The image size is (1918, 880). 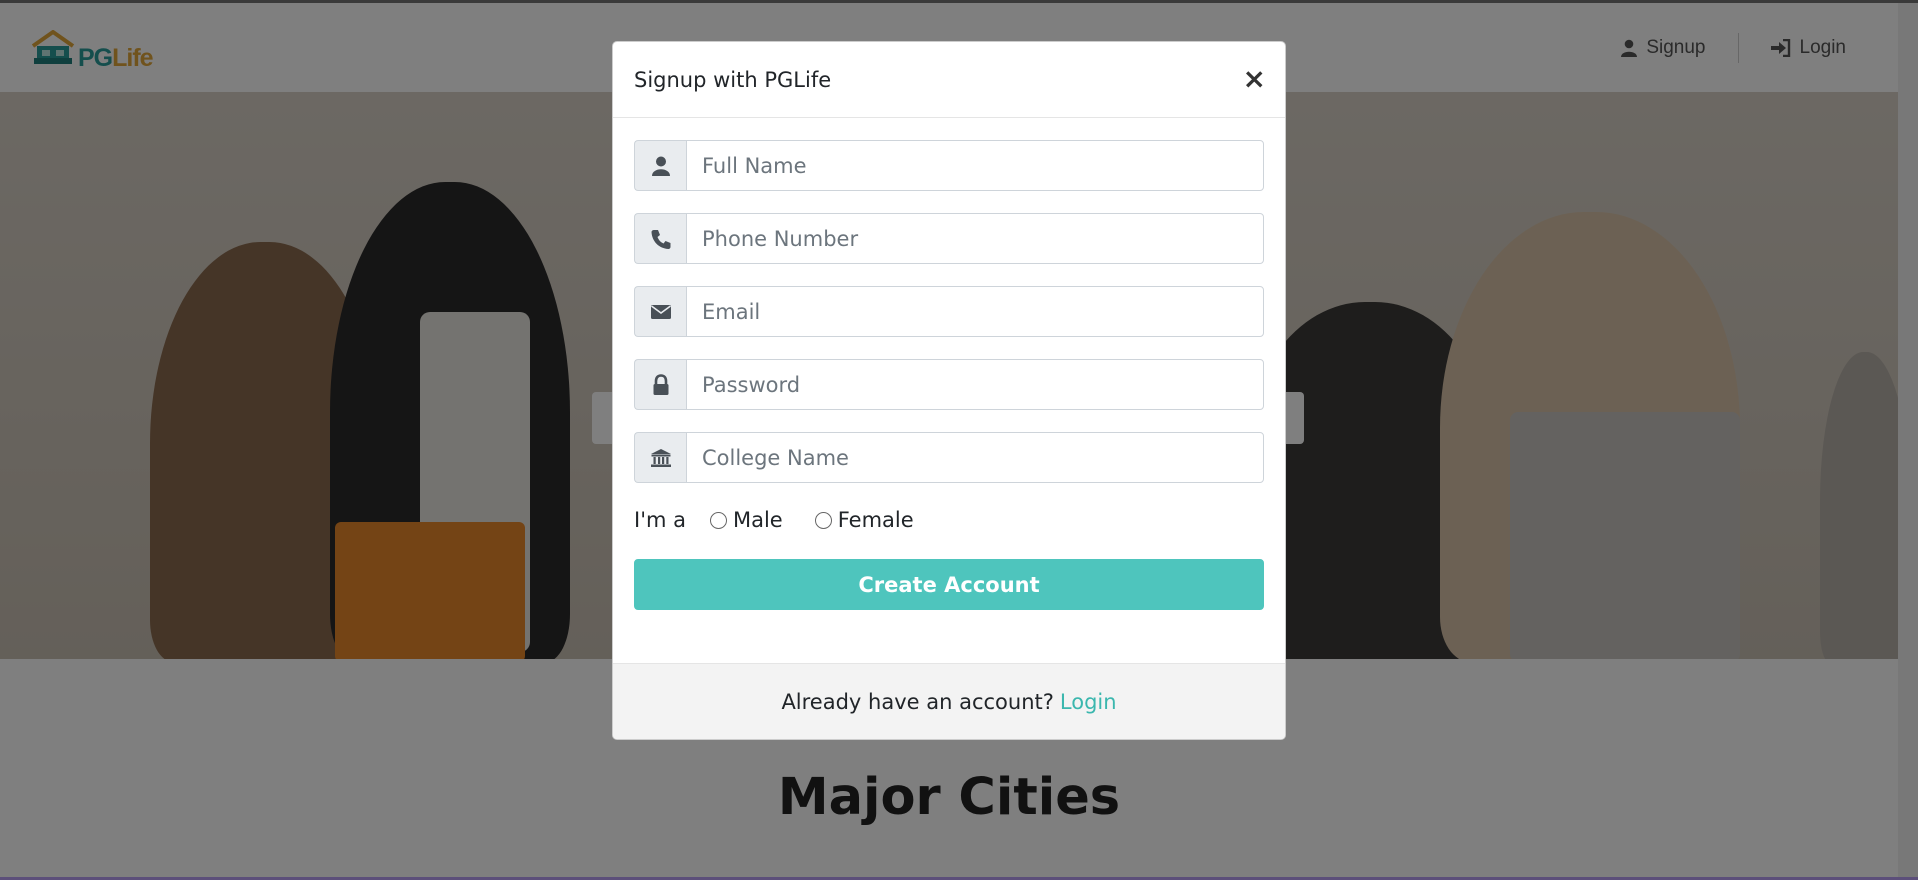 I want to click on footer-login-link: Login, so click(x=1088, y=702).